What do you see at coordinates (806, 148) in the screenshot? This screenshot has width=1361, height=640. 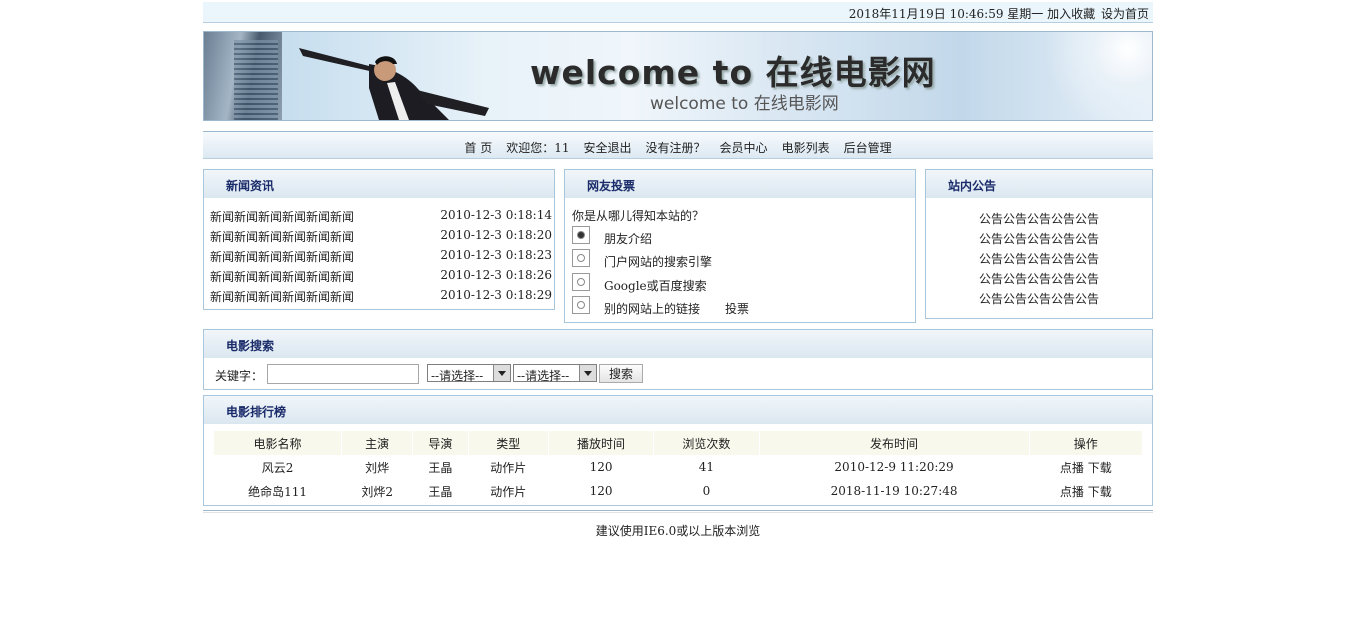 I see `nav-movie-list: 电影列表` at bounding box center [806, 148].